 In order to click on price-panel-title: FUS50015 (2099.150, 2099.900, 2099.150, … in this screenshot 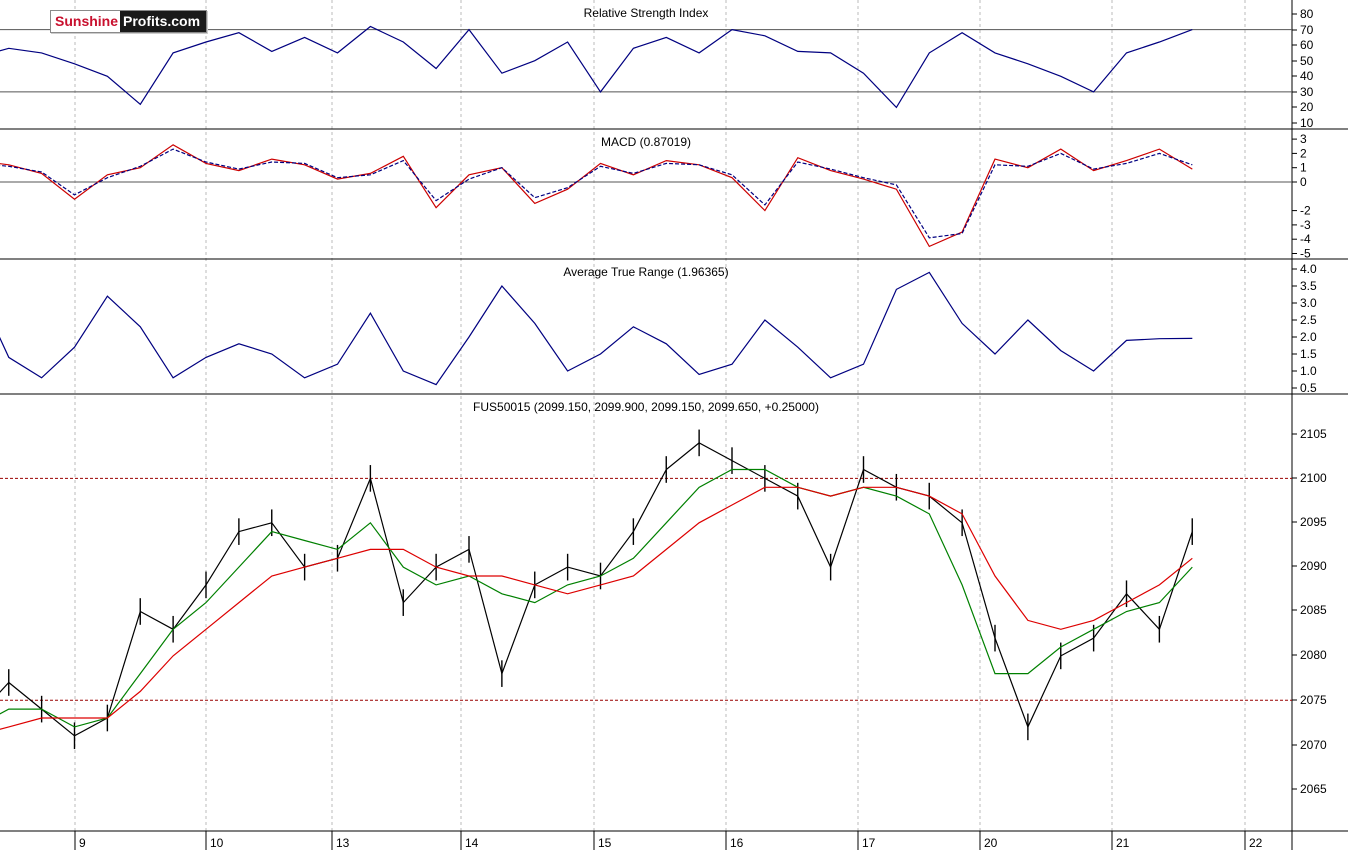, I will do `click(646, 407)`.